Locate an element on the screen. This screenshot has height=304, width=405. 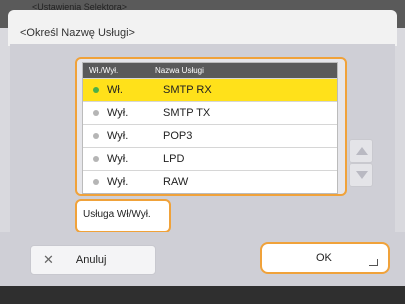
column-header-status: Wł./Wył. is located at coordinates (104, 70).